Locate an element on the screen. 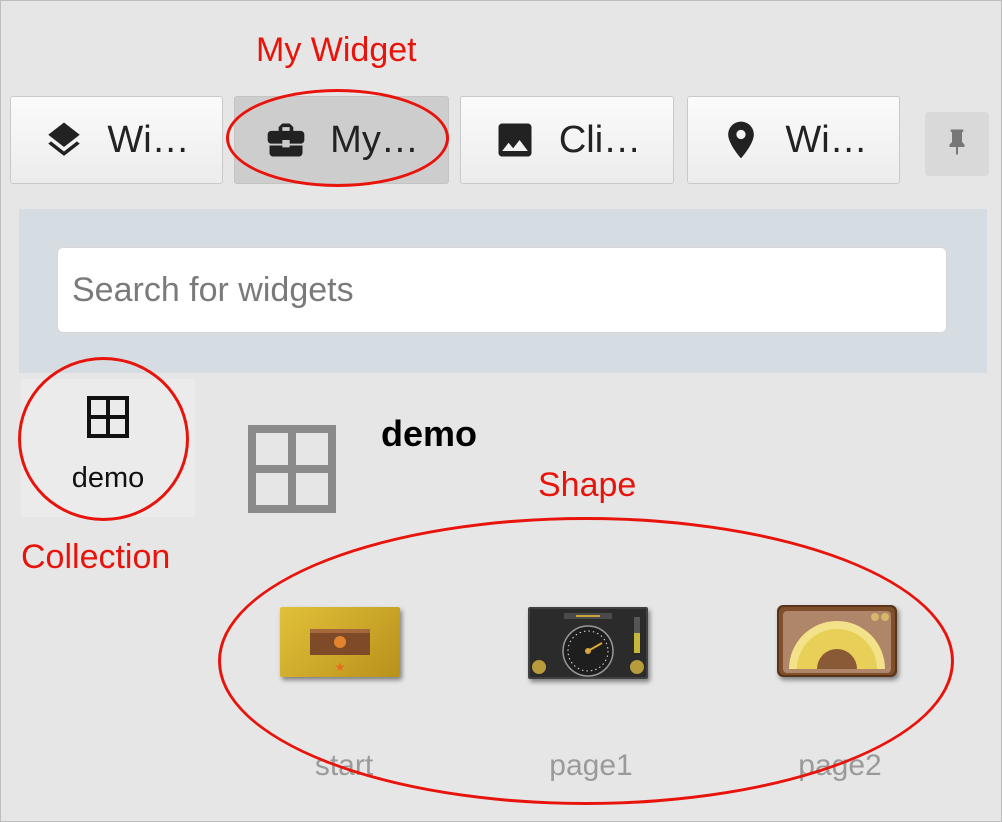 This screenshot has width=1002, height=822. pin-icon is located at coordinates (957, 144).